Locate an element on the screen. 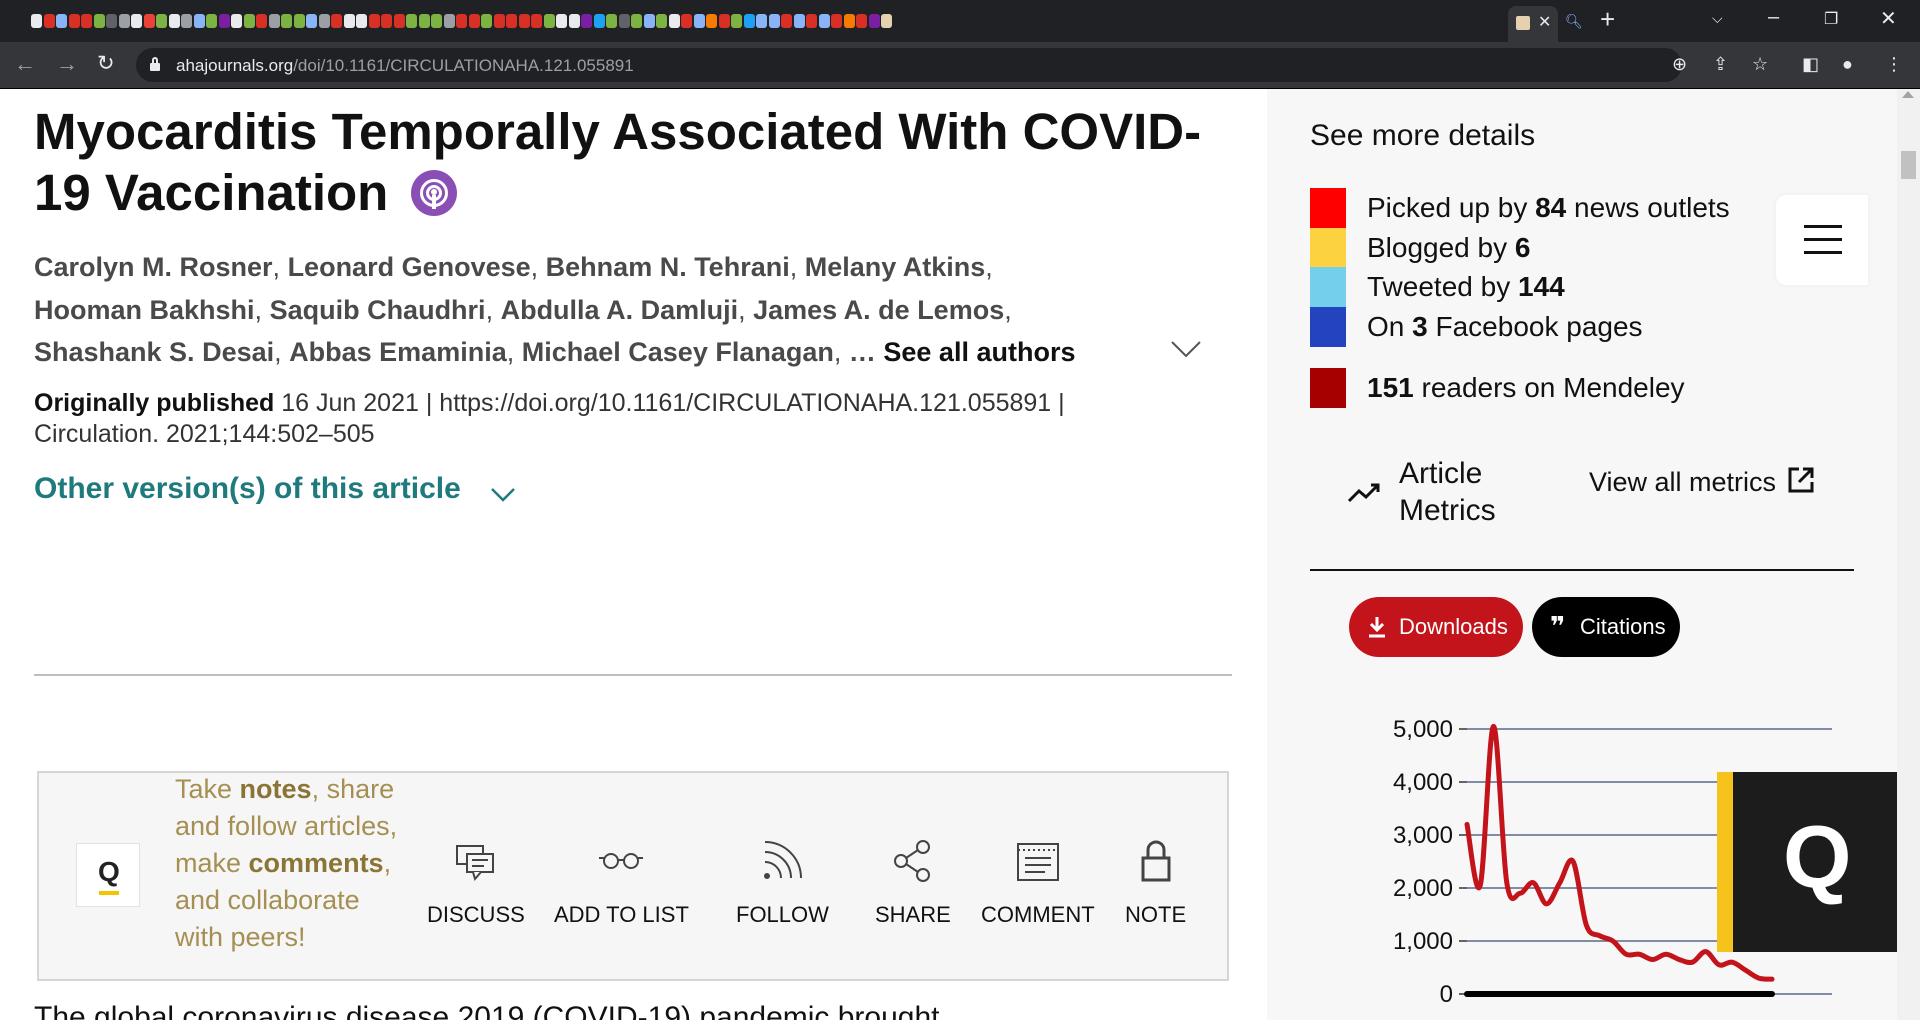 The height and width of the screenshot is (1020, 1920). chevron-down-icon is located at coordinates (503, 495).